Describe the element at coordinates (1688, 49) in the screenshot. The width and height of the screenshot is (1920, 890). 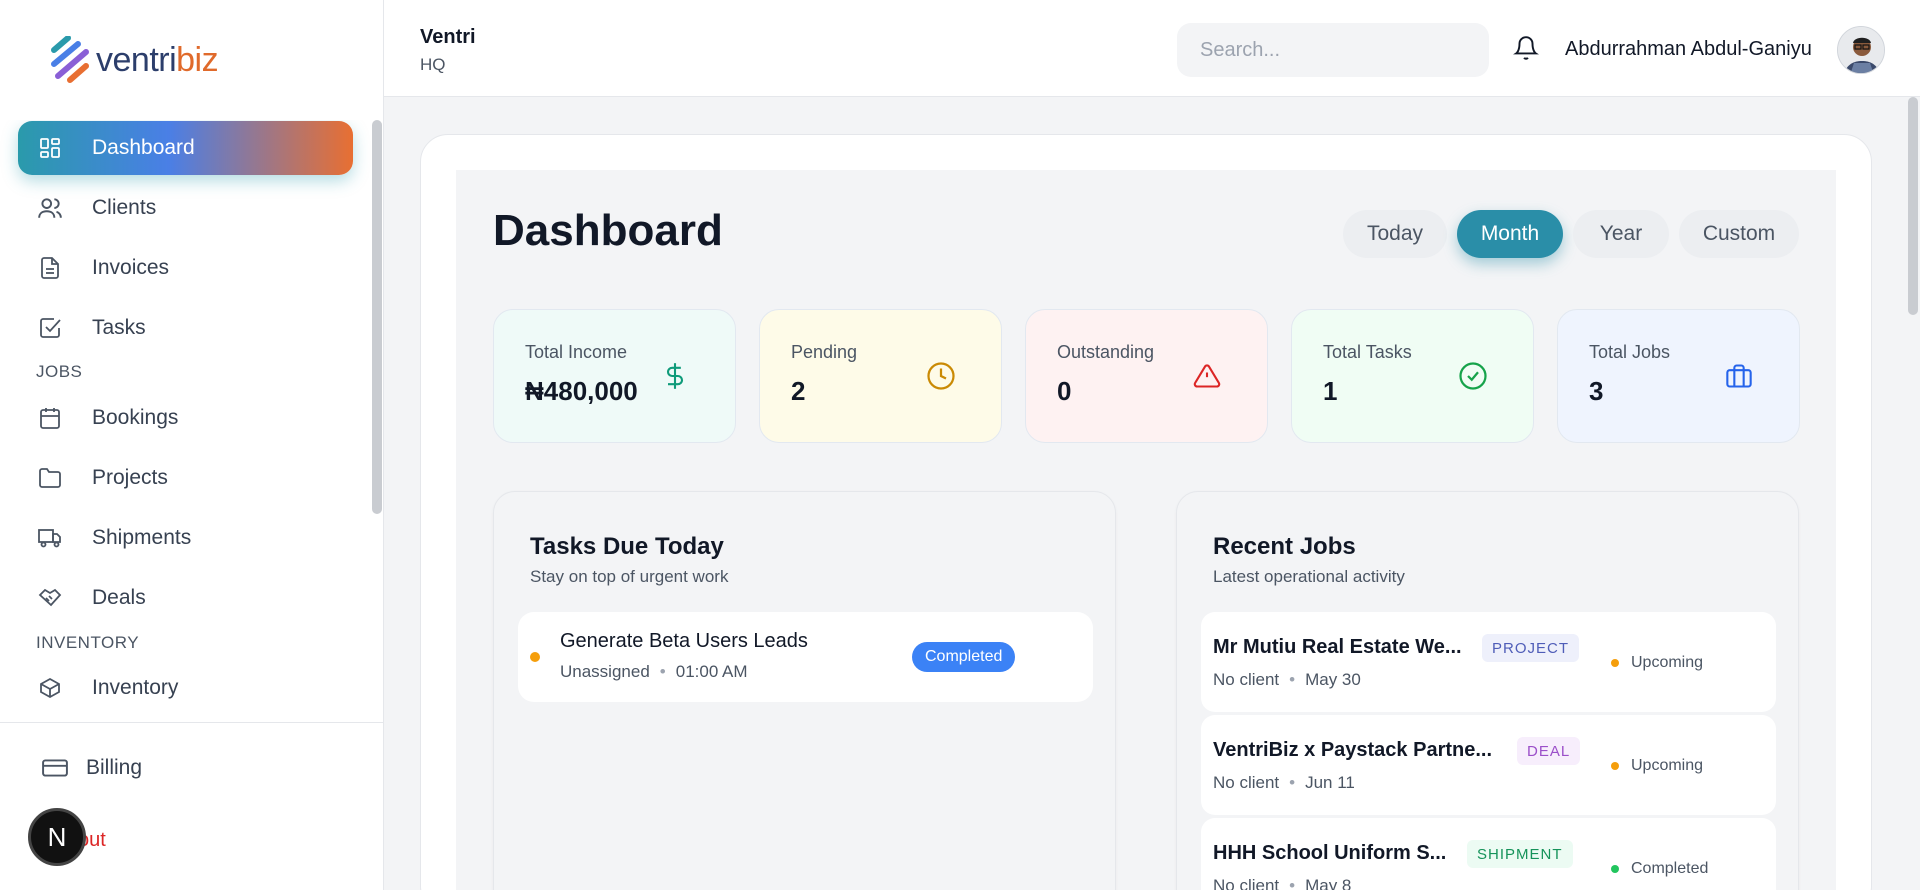
I see `user-name: Abdurrahman Abdul-Ganiyu` at that location.